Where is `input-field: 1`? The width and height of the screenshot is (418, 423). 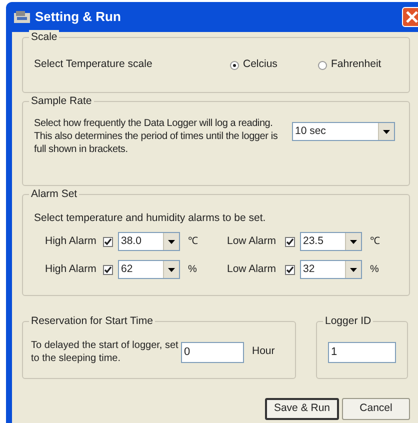
input-field: 1 is located at coordinates (362, 352).